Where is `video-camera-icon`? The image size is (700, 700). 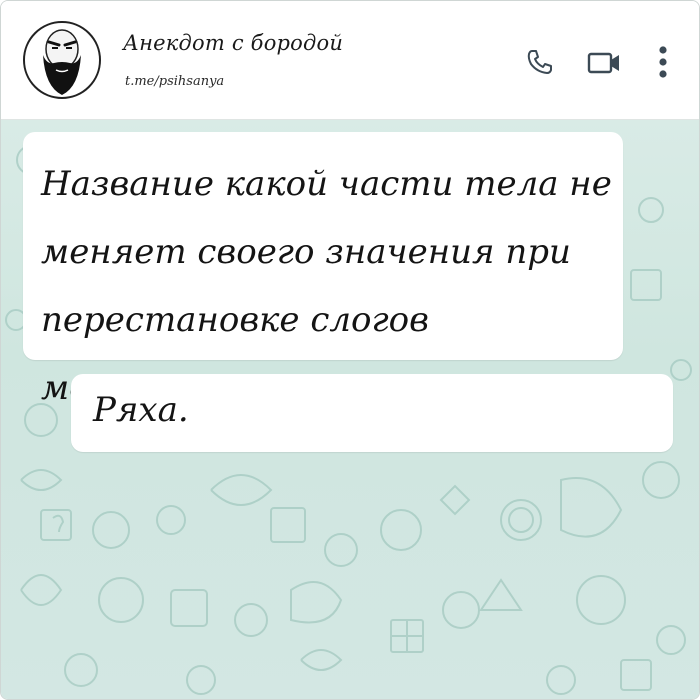 video-camera-icon is located at coordinates (603, 63).